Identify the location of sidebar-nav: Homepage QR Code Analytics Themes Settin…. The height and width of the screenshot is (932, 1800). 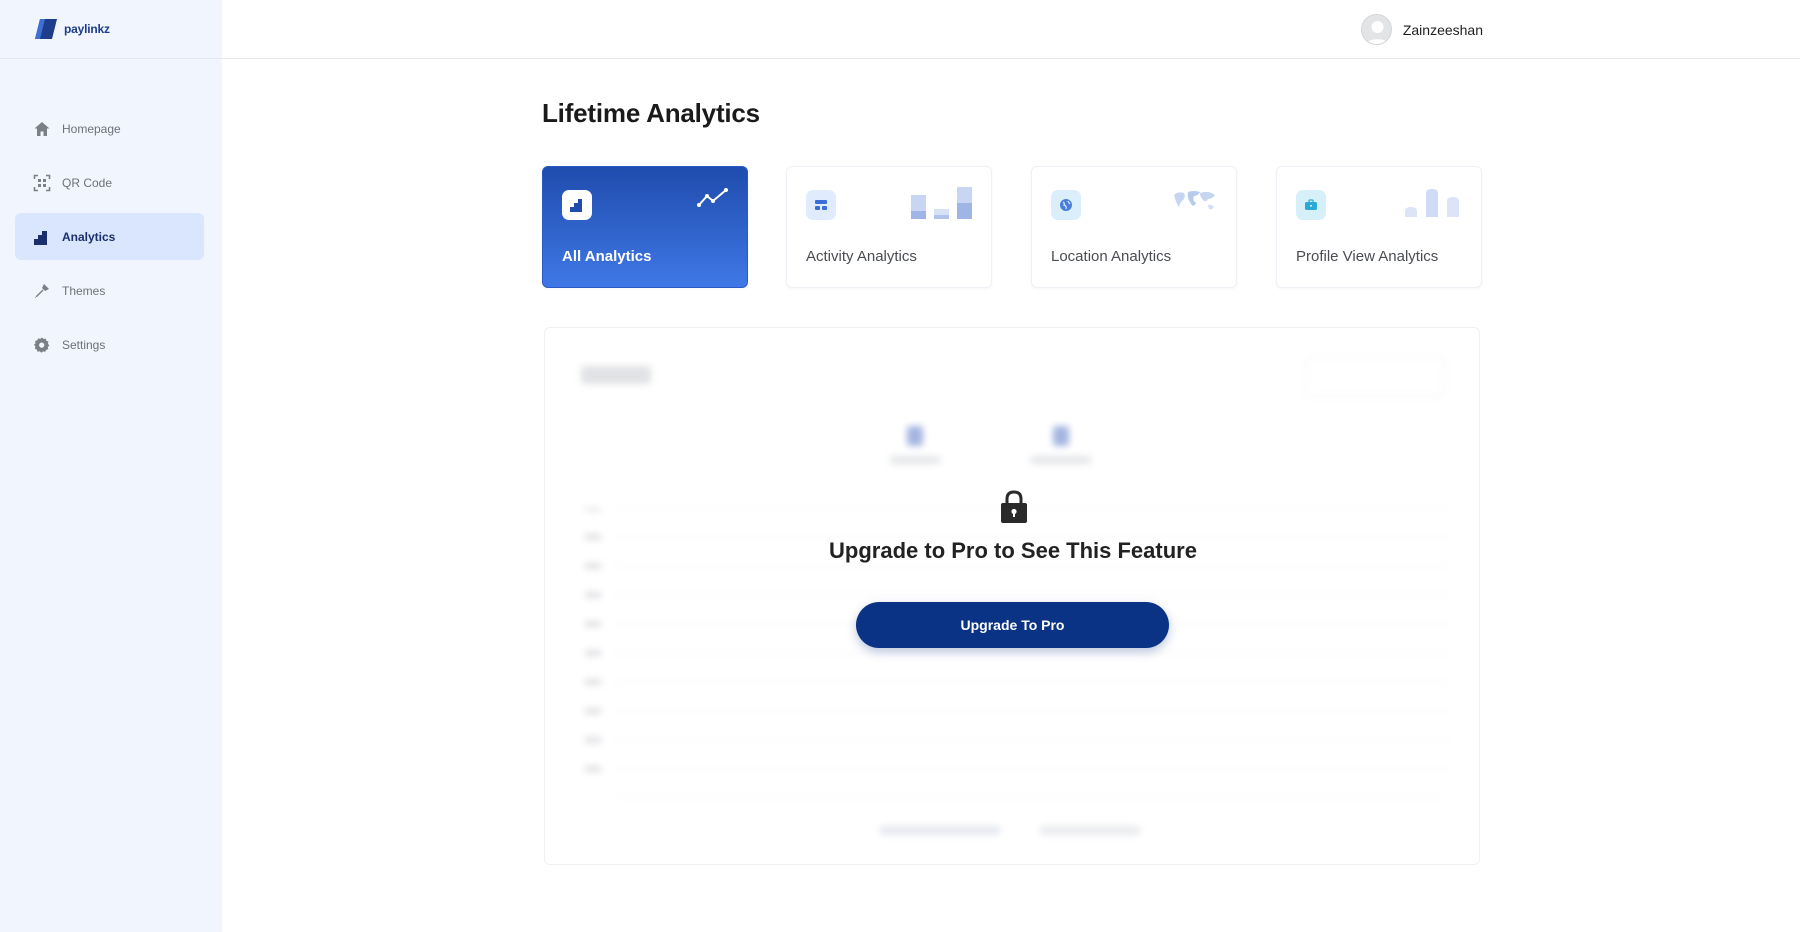
(111, 236).